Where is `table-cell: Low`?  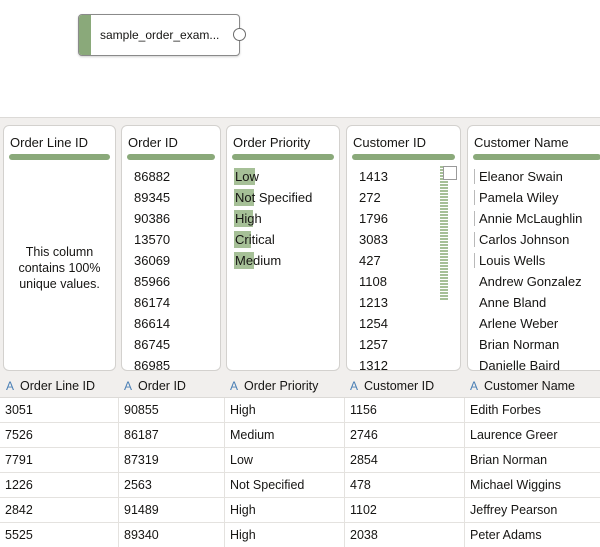
table-cell: Low is located at coordinates (284, 460).